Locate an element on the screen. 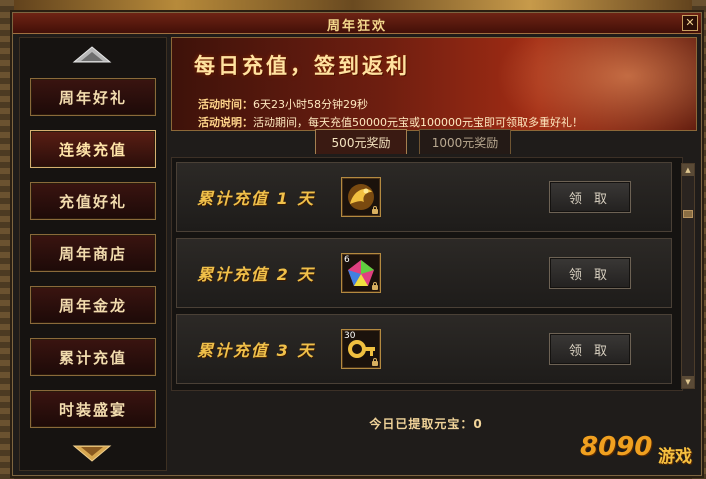 This screenshot has width=706, height=479. window-title: 周年狂欢 is located at coordinates (356, 26).